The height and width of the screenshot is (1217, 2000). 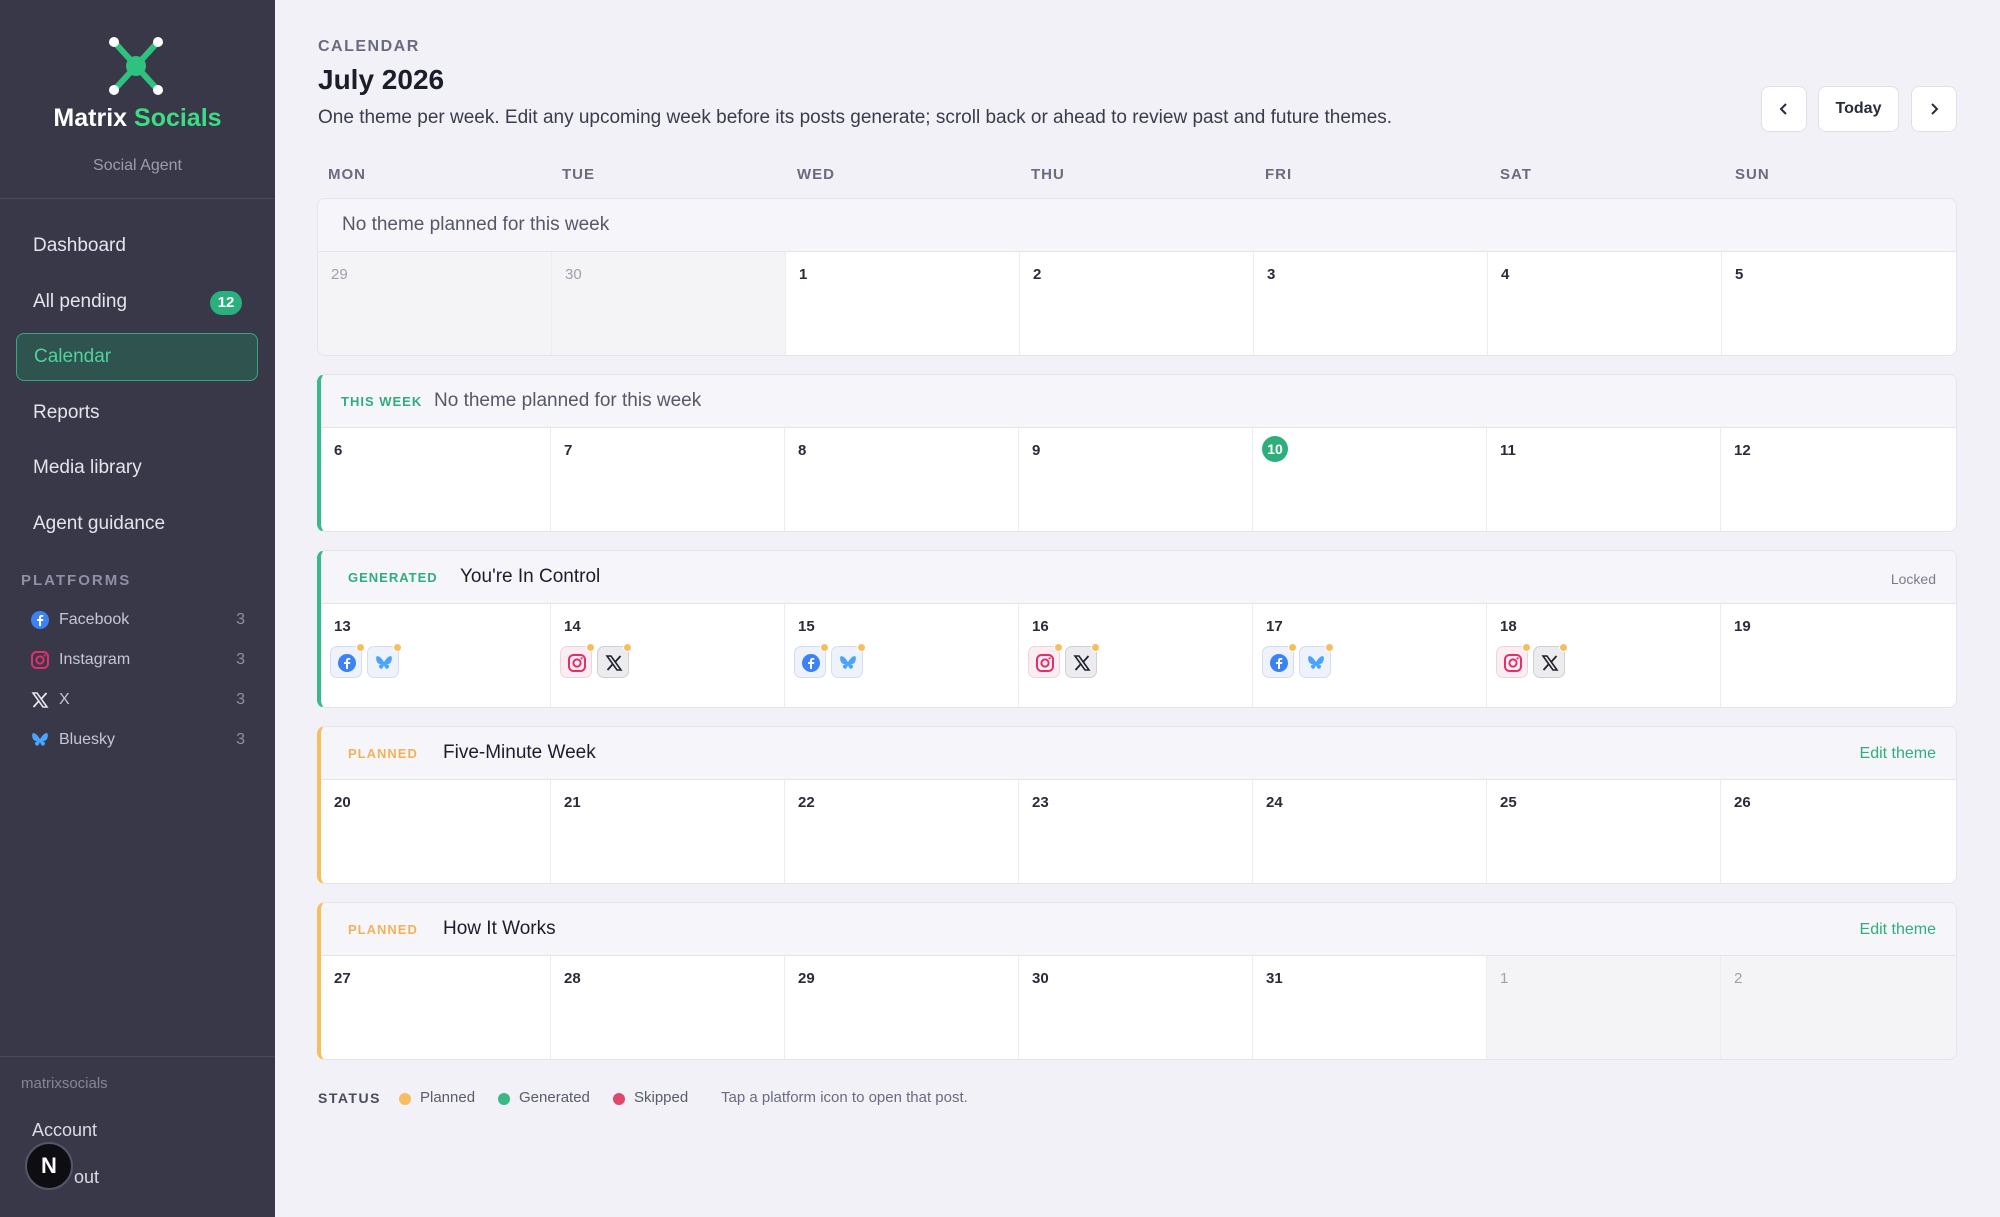 What do you see at coordinates (80, 301) in the screenshot?
I see `nav-label: All pending` at bounding box center [80, 301].